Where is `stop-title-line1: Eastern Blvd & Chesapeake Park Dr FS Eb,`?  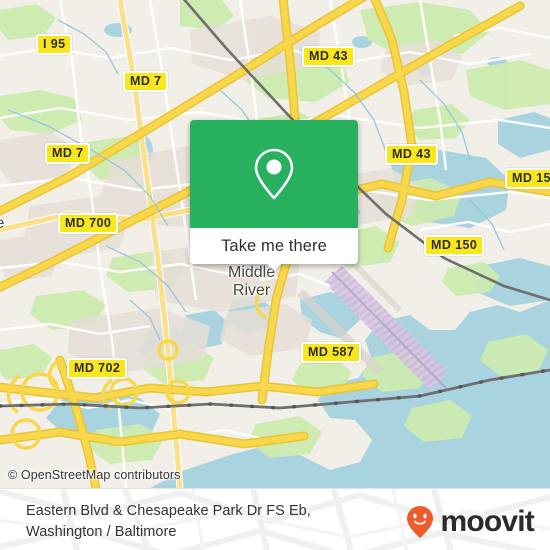 stop-title-line1: Eastern Blvd & Chesapeake Park Dr FS Eb, is located at coordinates (168, 511).